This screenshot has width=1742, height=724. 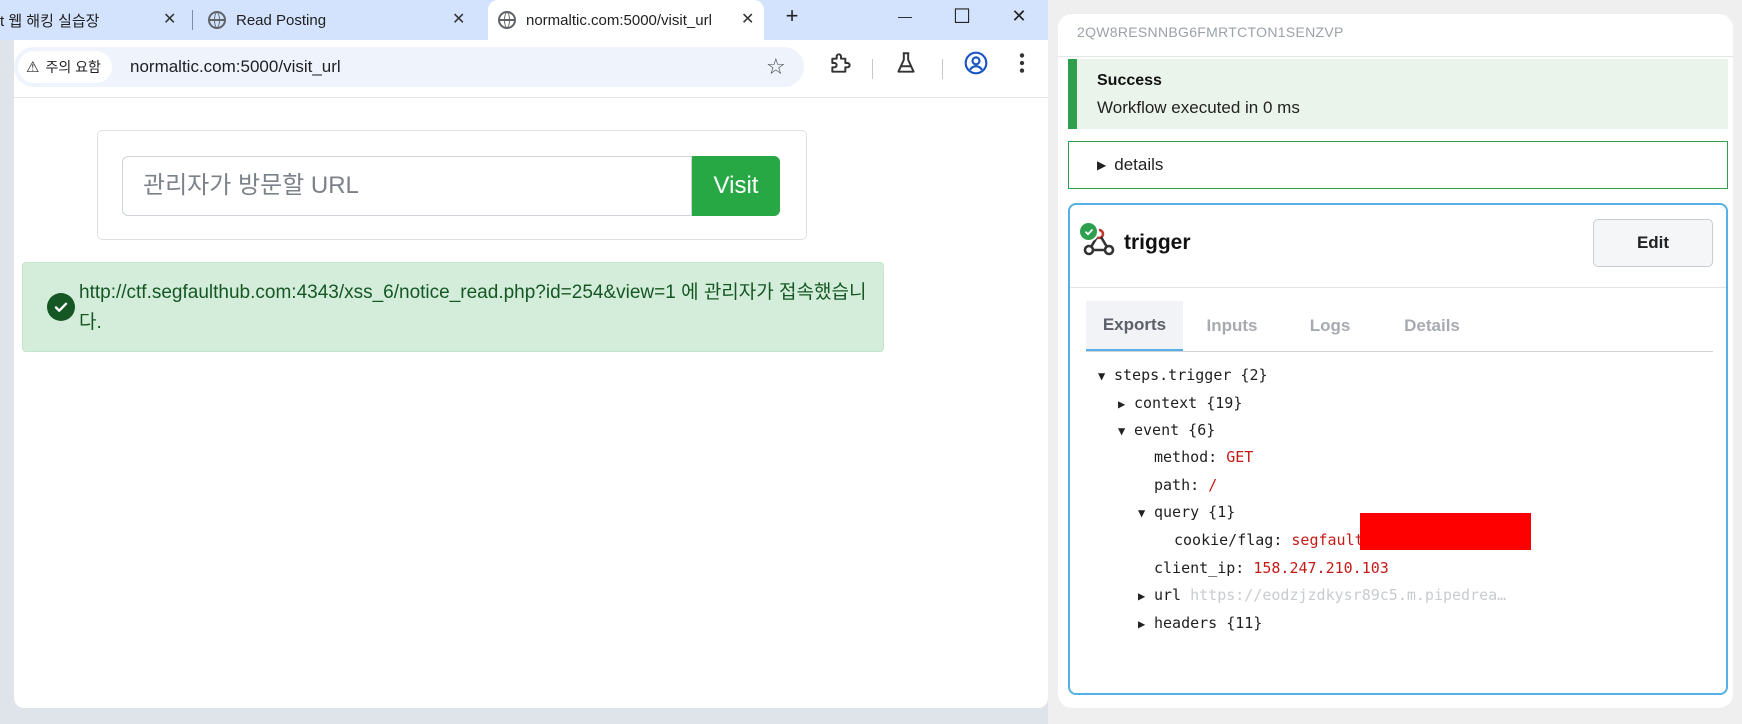 I want to click on address-bar: ⚠ 주의 요함 normaltic.com:5000/visit_url ☆, so click(x=409, y=67).